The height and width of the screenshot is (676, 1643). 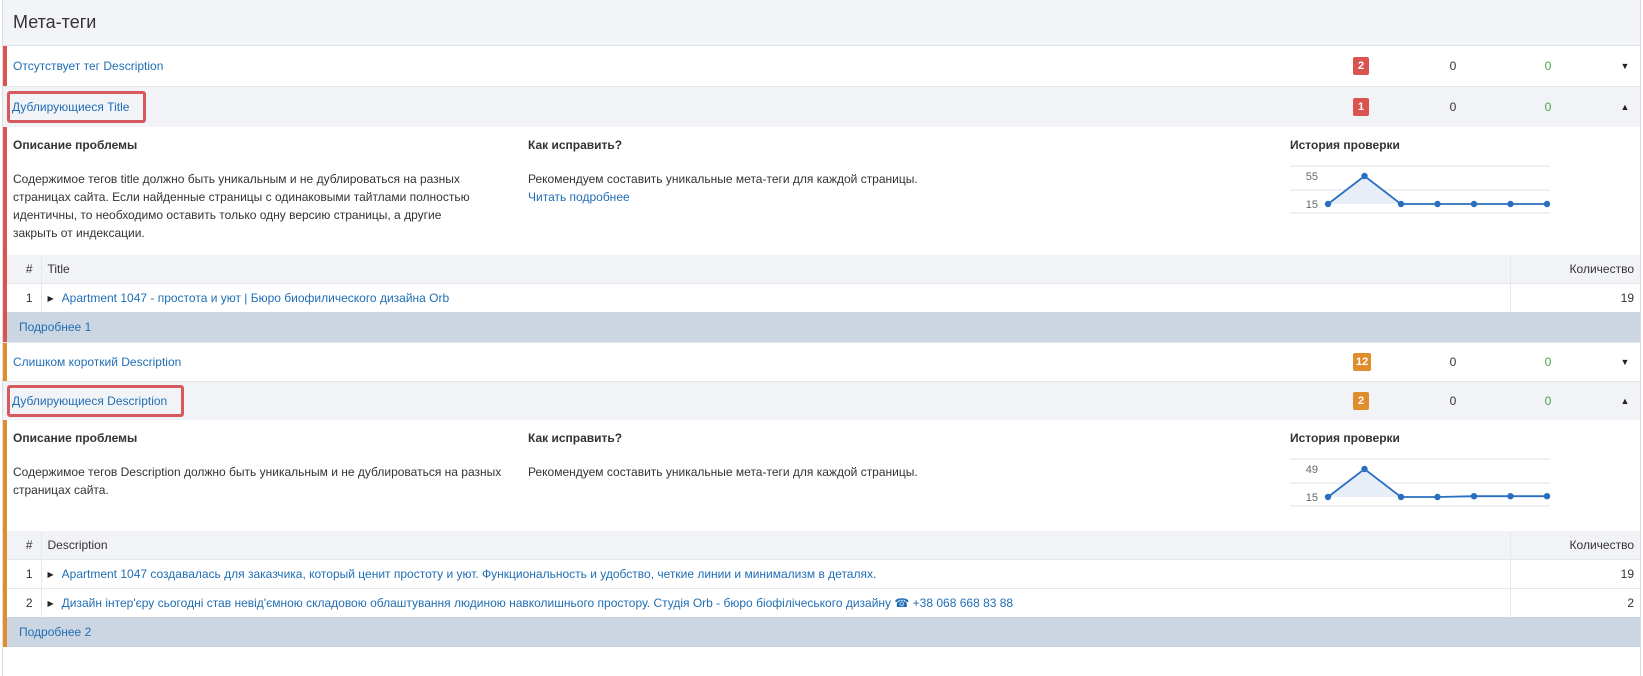 What do you see at coordinates (1312, 470) in the screenshot?
I see `tick-label: 49` at bounding box center [1312, 470].